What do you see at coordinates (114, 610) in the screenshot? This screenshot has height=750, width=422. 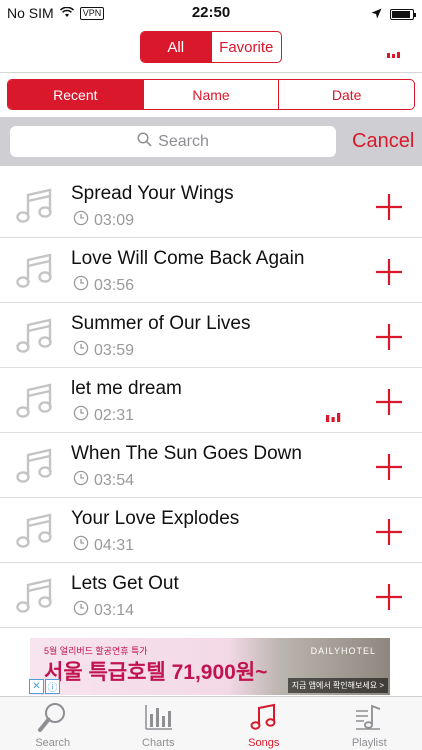 I see `duration-text: 03:14` at bounding box center [114, 610].